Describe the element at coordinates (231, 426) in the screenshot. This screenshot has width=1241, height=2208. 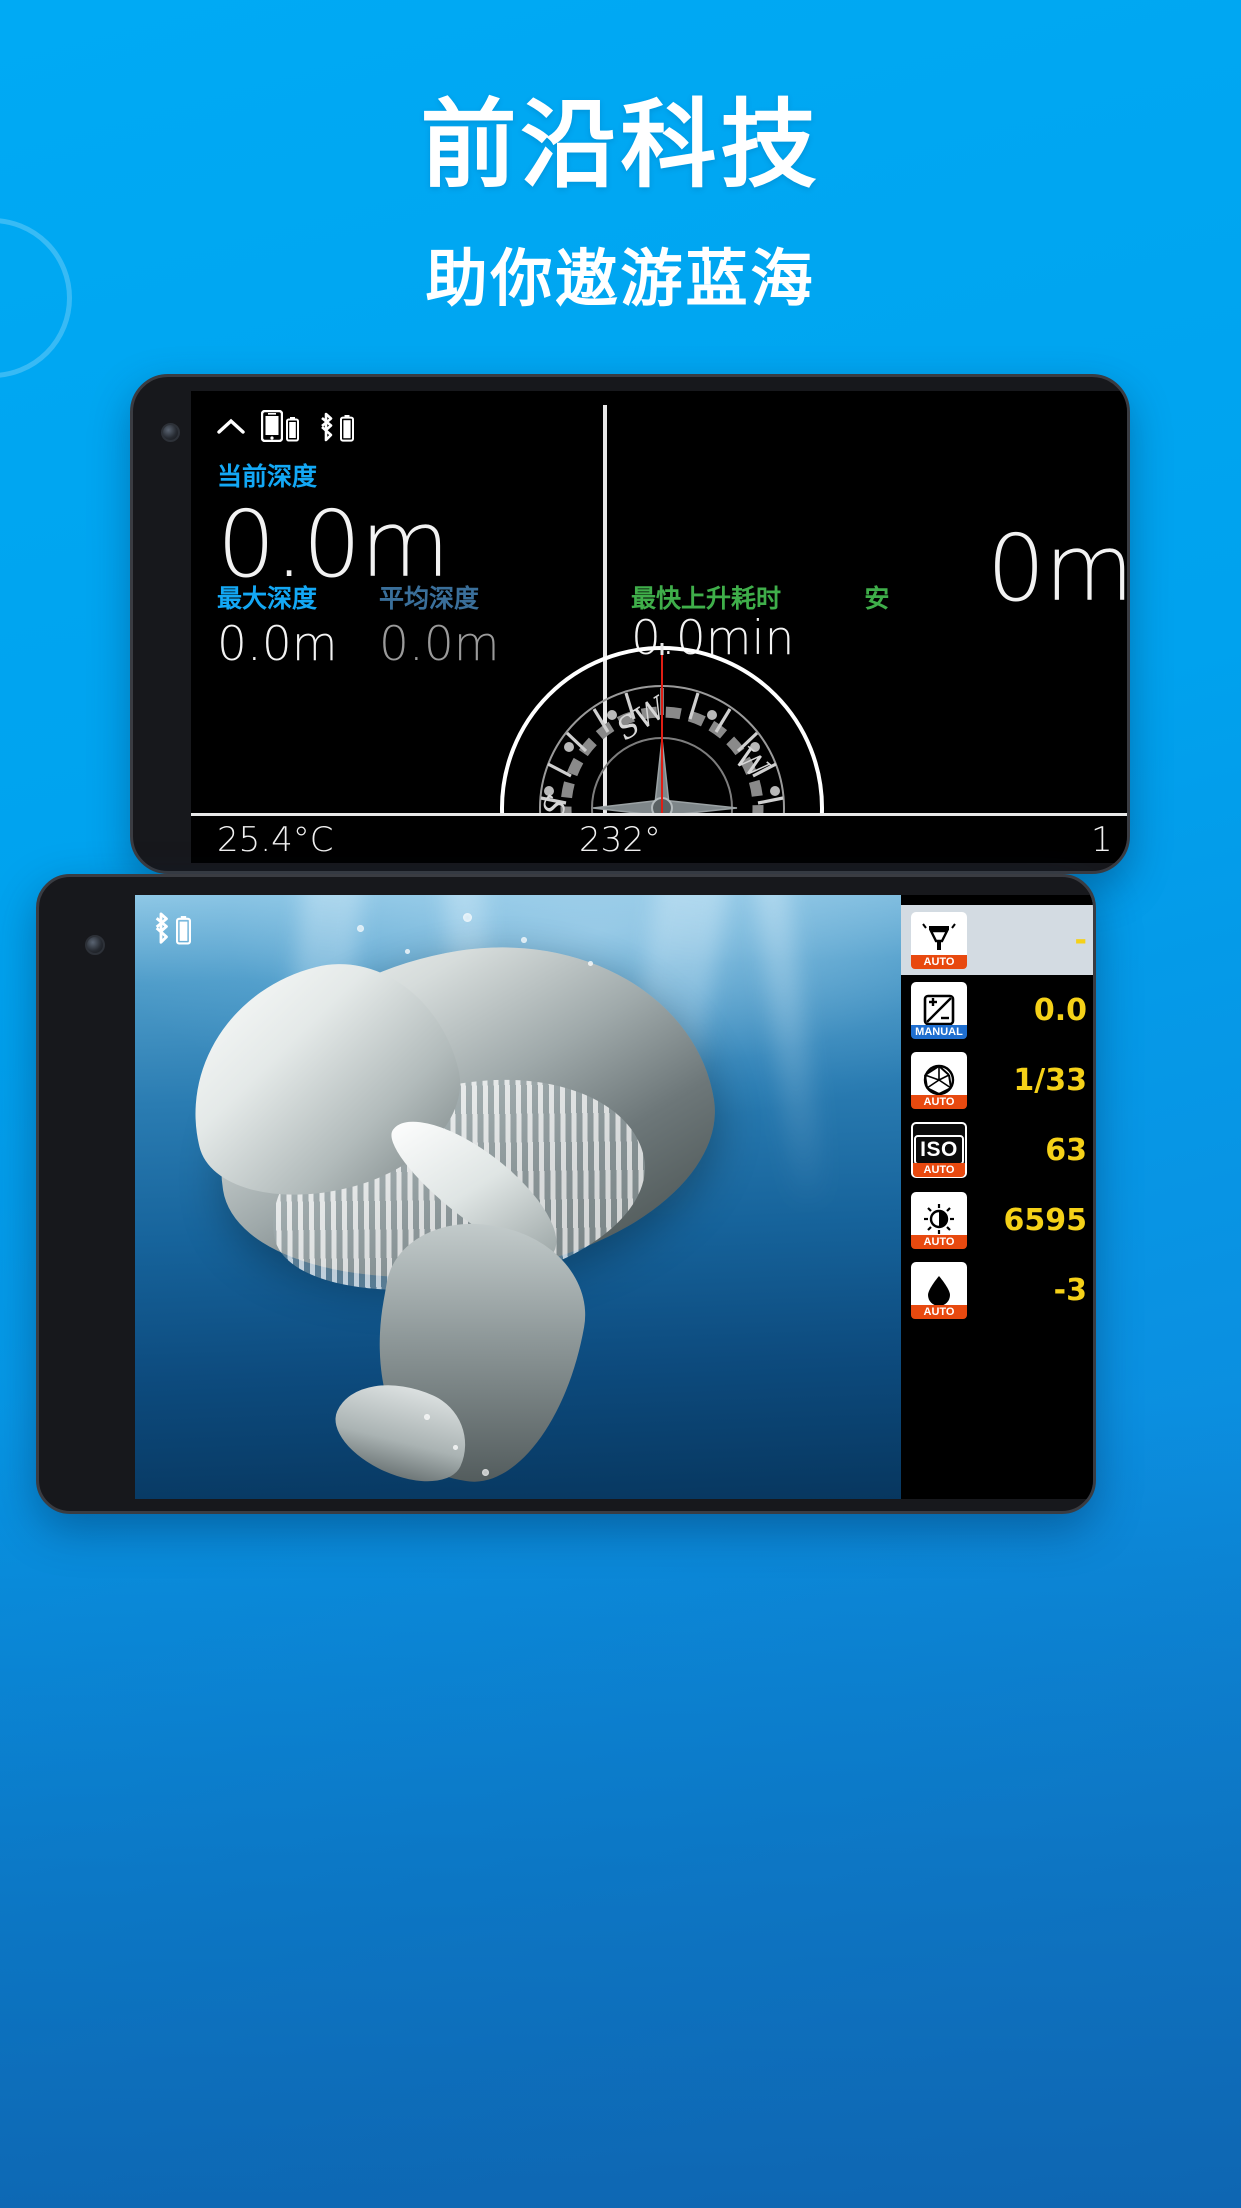
I see `chevron-up-icon` at that location.